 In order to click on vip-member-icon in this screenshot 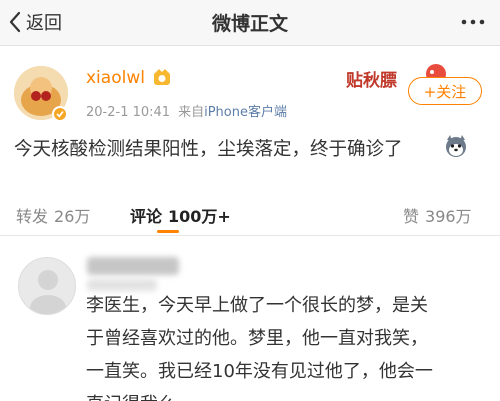, I will do `click(162, 77)`.